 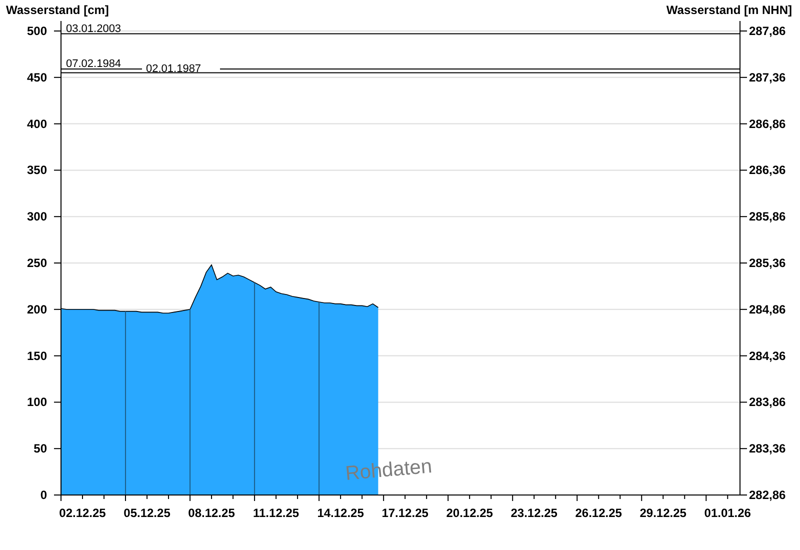 I want to click on axis-tick-label: 300, so click(x=36, y=217).